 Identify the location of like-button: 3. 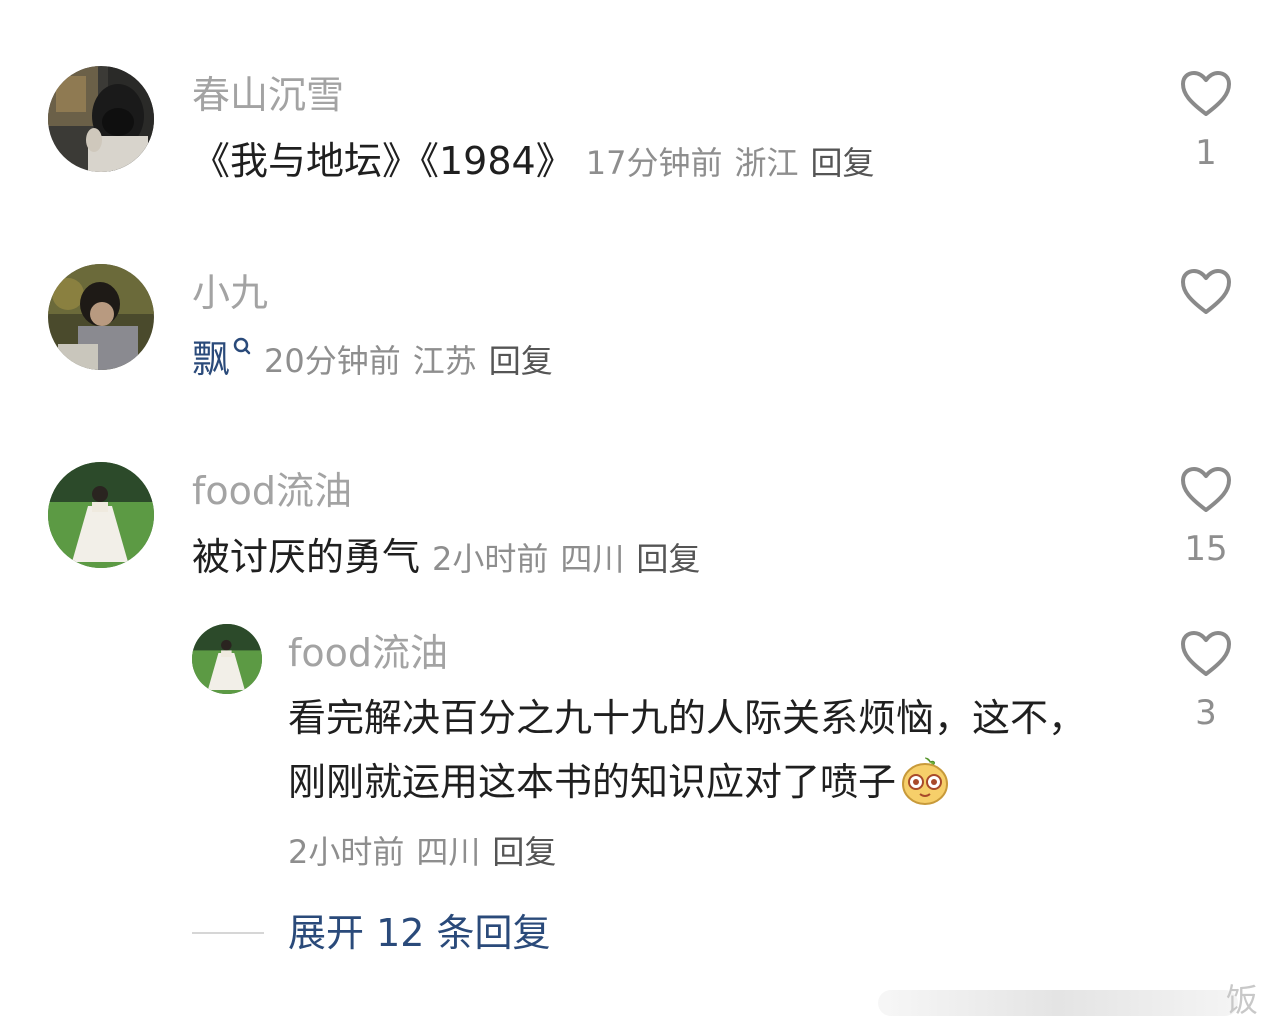
(1206, 680).